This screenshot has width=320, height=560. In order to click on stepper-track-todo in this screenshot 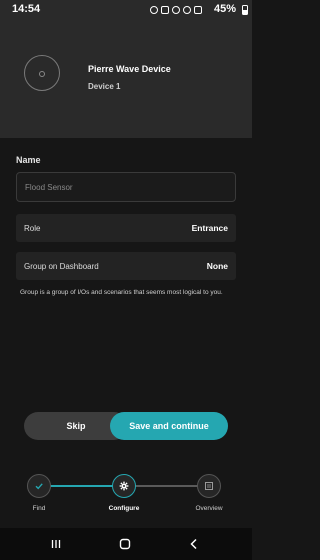, I will do `click(167, 486)`.